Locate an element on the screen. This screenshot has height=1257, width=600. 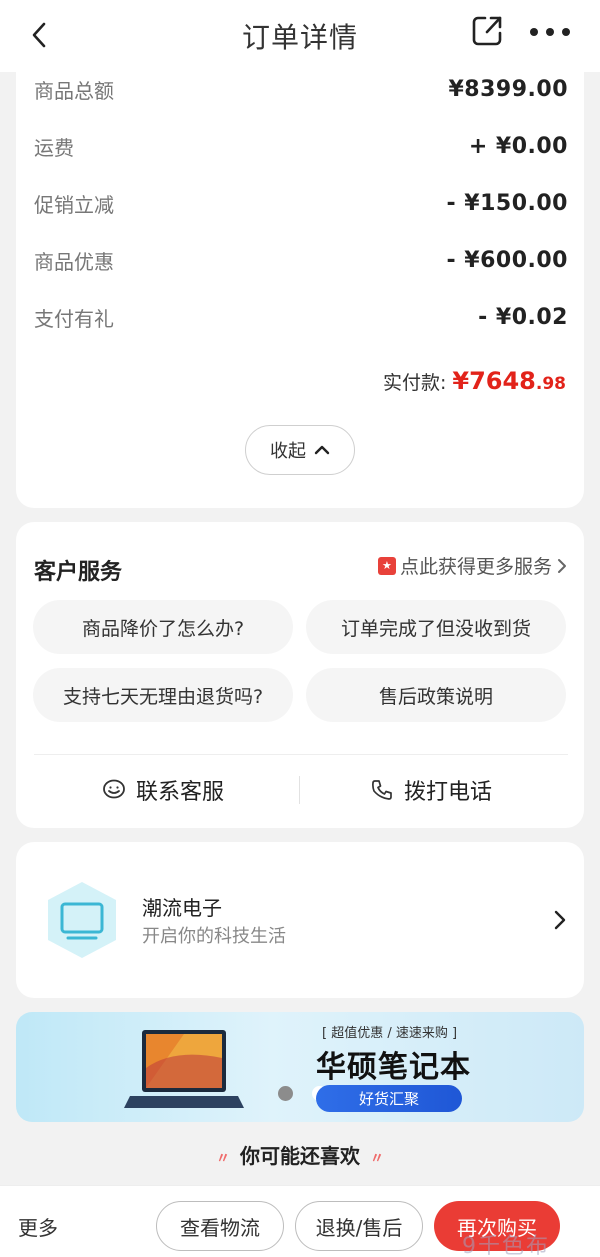
page-title: 订单详情 is located at coordinates (299, 37).